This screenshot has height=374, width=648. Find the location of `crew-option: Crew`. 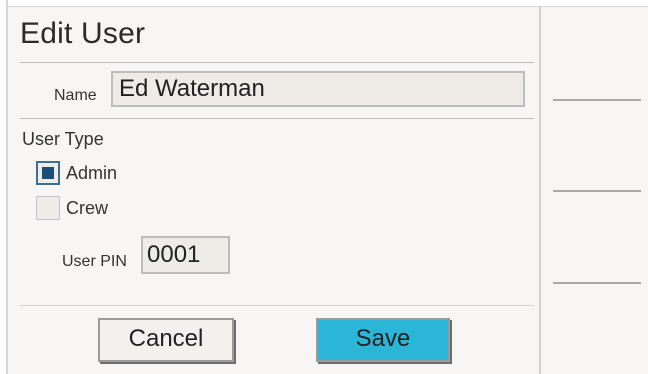

crew-option: Crew is located at coordinates (72, 208).